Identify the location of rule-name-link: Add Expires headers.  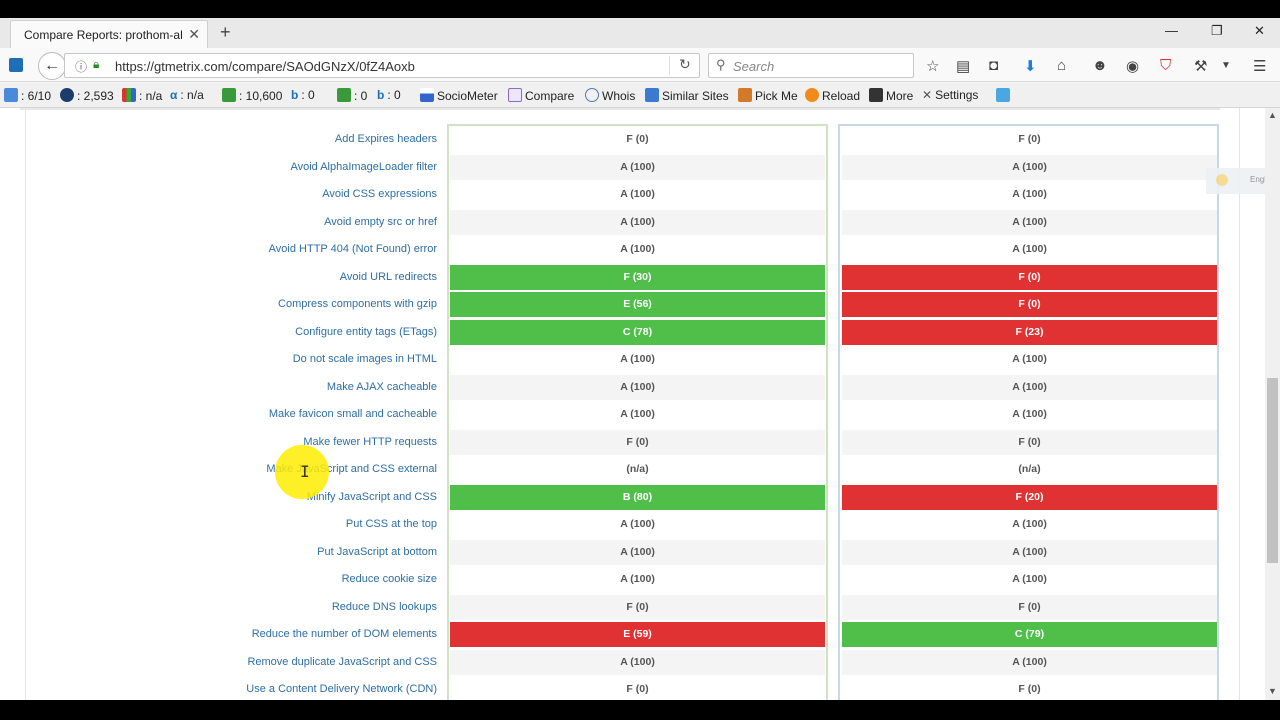
(386, 139).